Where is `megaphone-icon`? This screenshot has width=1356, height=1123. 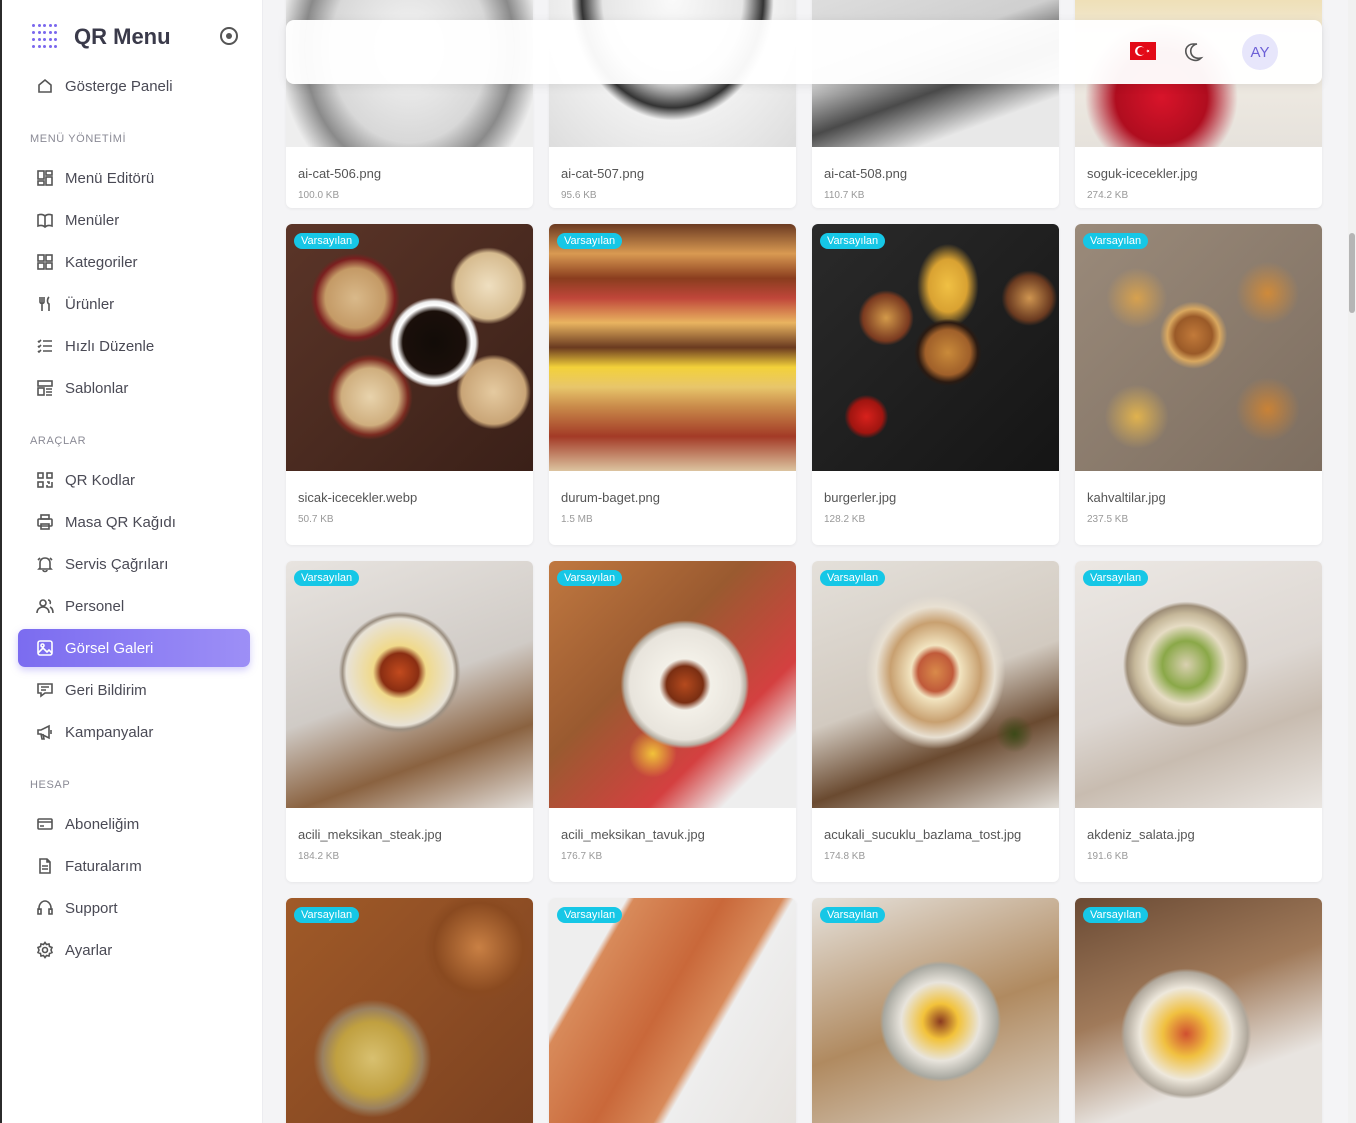 megaphone-icon is located at coordinates (45, 732).